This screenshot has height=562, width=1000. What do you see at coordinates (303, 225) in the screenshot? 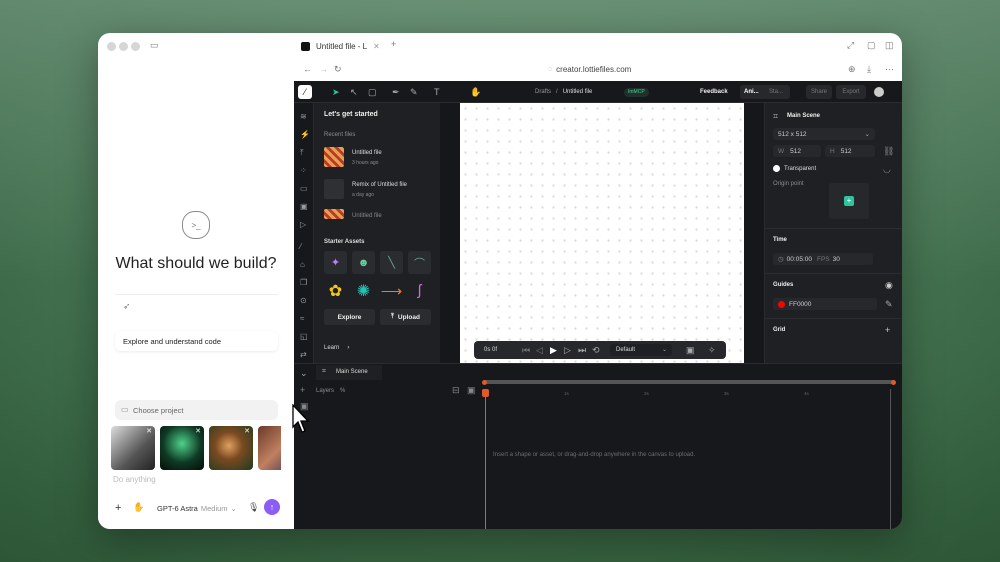
I see `play-icon: ▷` at bounding box center [303, 225].